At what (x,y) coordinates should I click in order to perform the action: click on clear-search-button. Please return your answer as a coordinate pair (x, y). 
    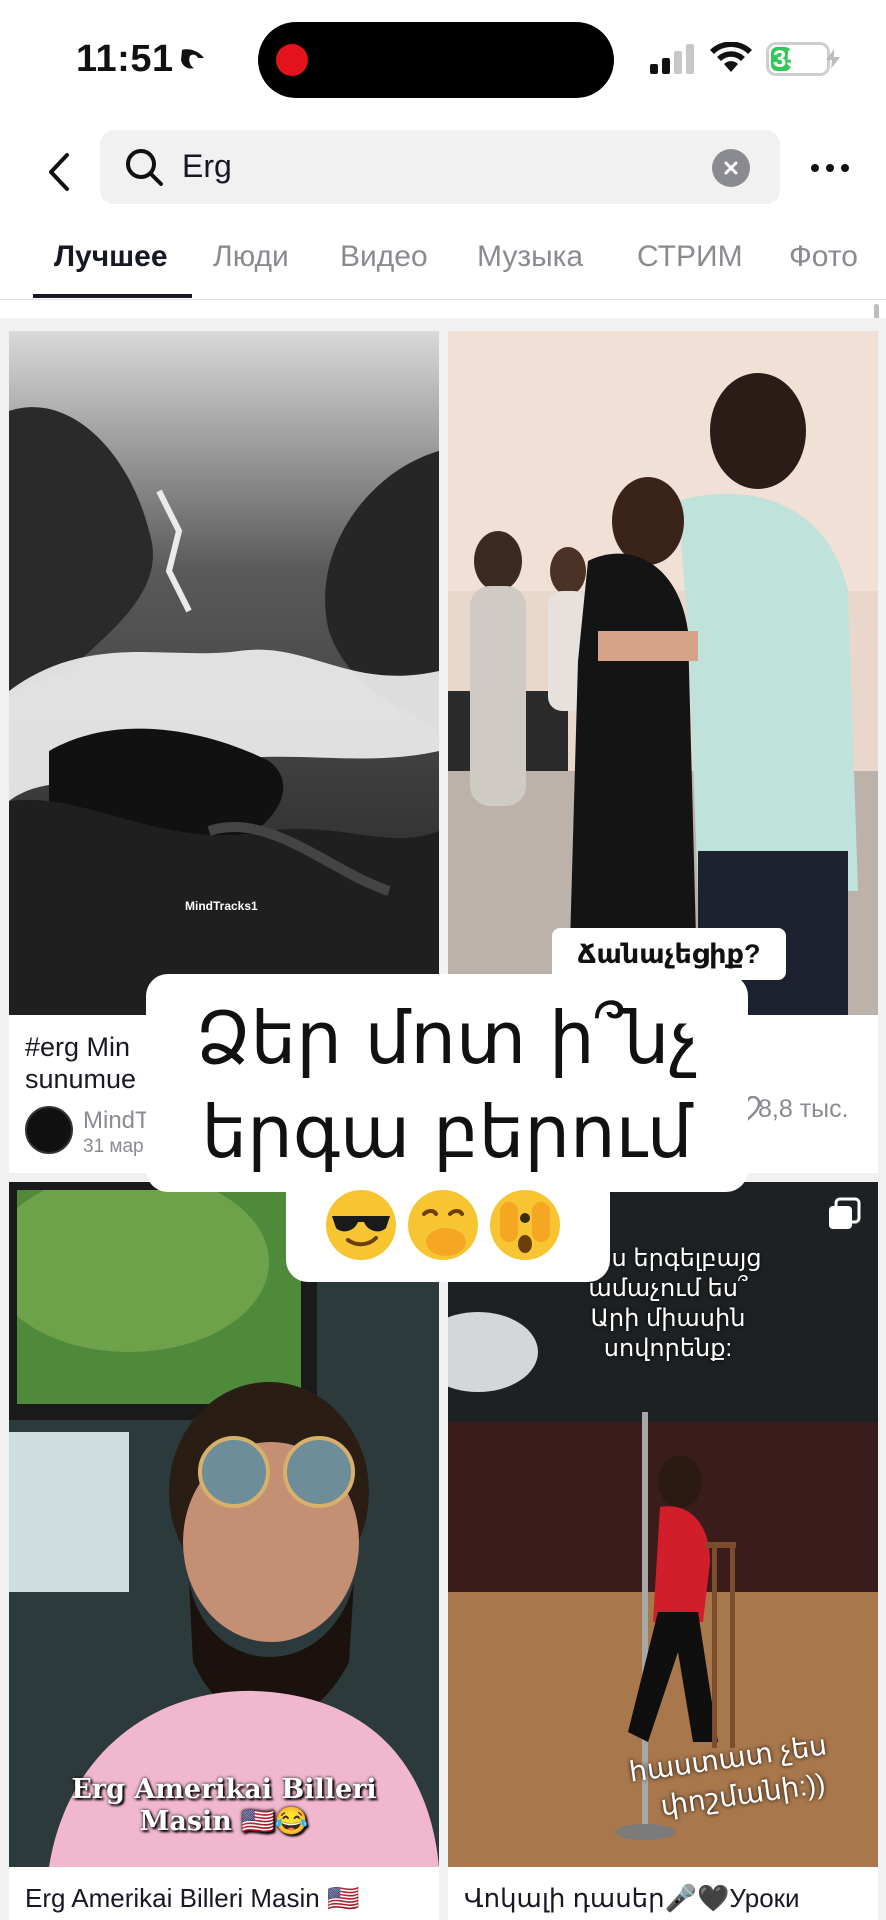
    Looking at the image, I should click on (731, 168).